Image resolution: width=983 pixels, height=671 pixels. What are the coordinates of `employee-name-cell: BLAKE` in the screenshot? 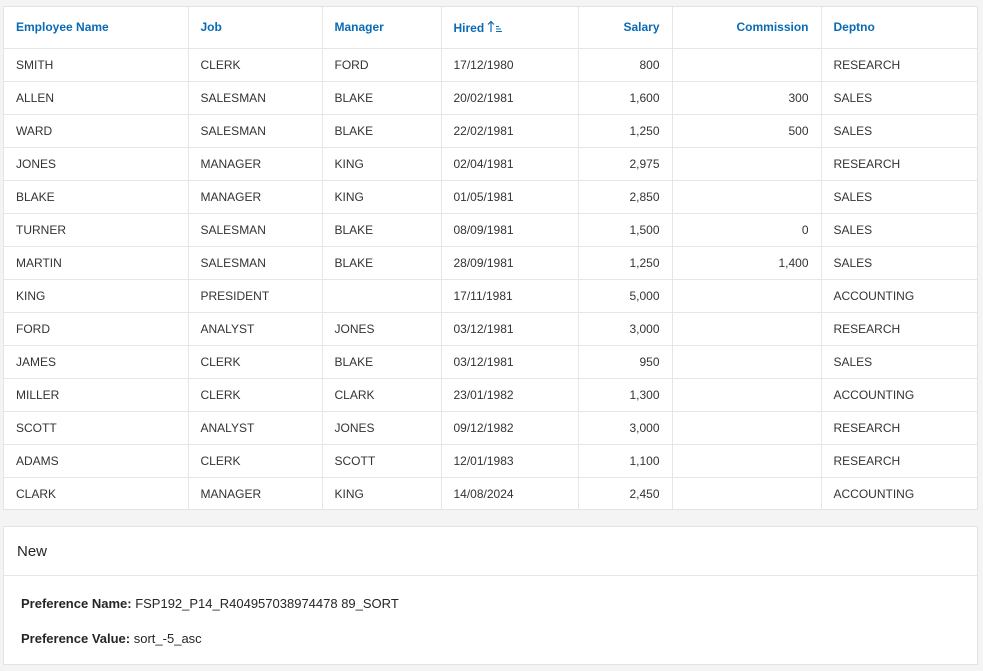 It's located at (96, 197).